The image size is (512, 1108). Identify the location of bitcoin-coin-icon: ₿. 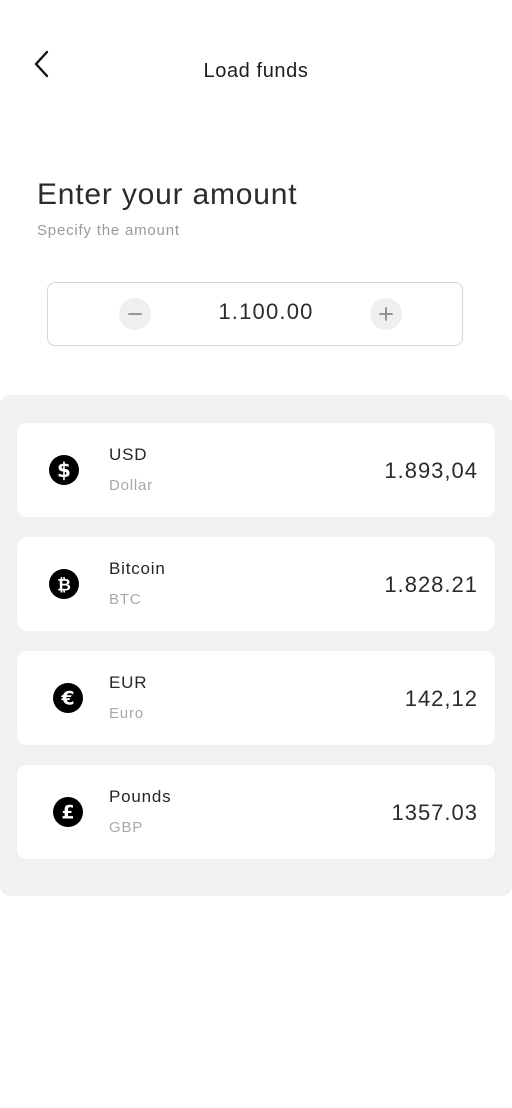
(64, 584).